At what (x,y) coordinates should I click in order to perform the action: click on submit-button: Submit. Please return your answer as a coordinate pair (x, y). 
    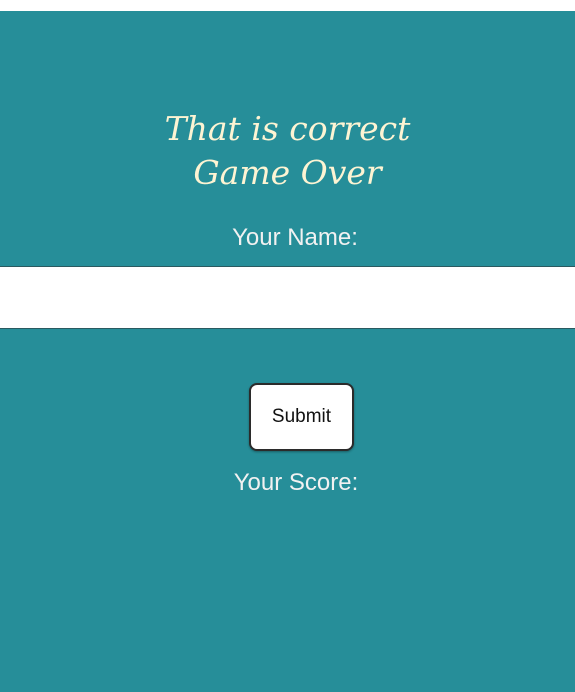
    Looking at the image, I should click on (301, 417).